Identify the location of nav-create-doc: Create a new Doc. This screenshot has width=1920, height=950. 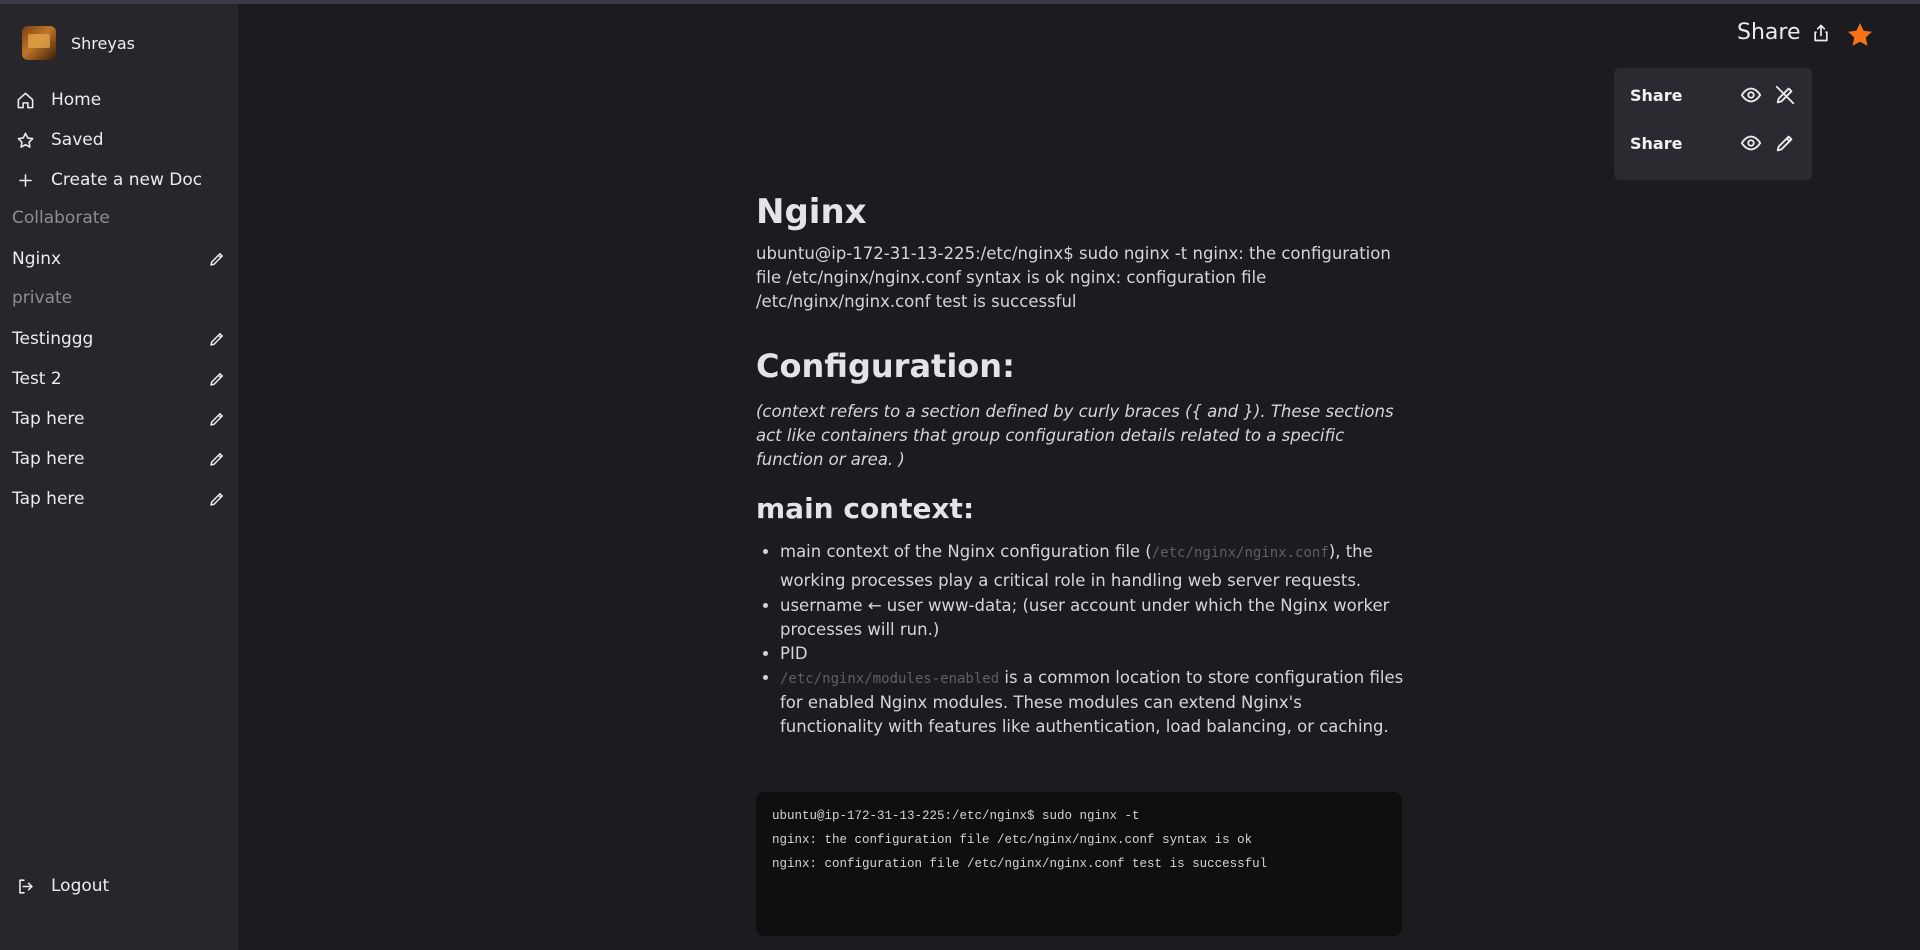
(119, 180).